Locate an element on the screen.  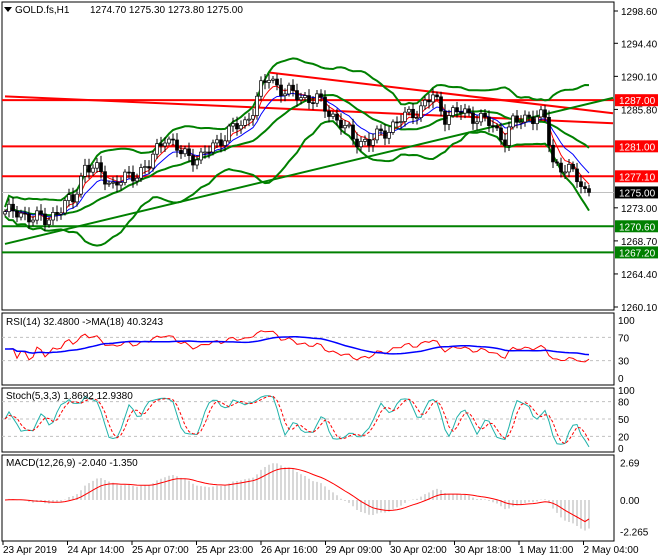
rsi-tick-label: 70 is located at coordinates (624, 338).